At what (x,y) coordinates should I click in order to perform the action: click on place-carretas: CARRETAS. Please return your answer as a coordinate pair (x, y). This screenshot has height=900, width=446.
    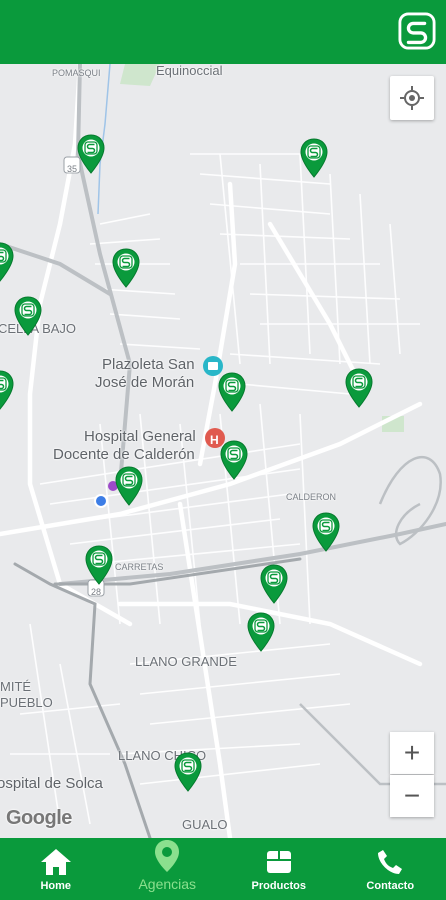
    Looking at the image, I should click on (139, 567).